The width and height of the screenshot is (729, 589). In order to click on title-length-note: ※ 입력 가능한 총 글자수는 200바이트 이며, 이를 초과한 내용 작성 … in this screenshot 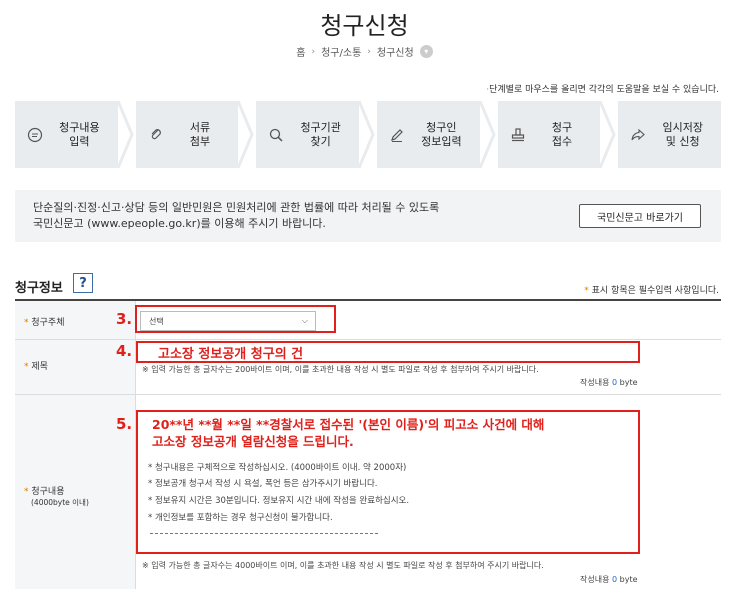, I will do `click(340, 369)`.